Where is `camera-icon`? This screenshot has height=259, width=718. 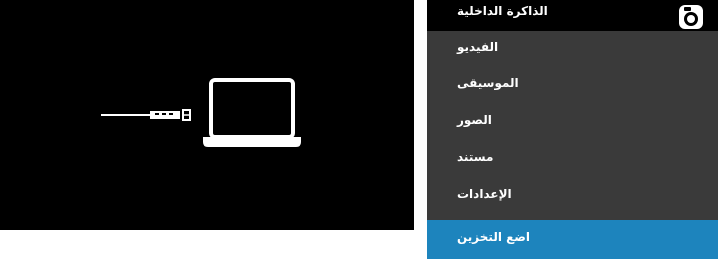
camera-icon is located at coordinates (691, 17).